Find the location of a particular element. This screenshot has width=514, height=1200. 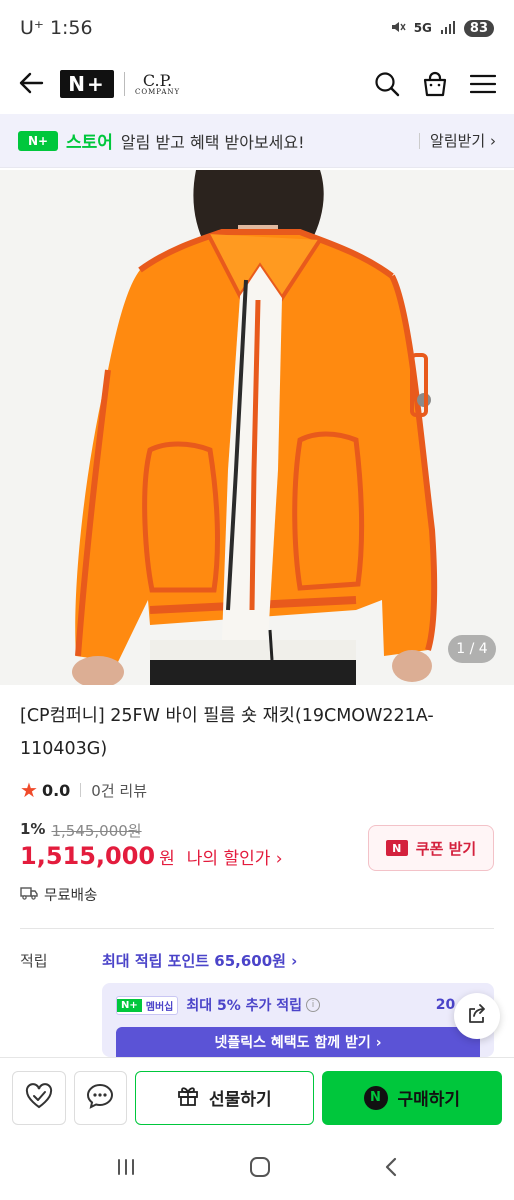

cp-company-logo: C.P. COMPANY is located at coordinates (158, 83).